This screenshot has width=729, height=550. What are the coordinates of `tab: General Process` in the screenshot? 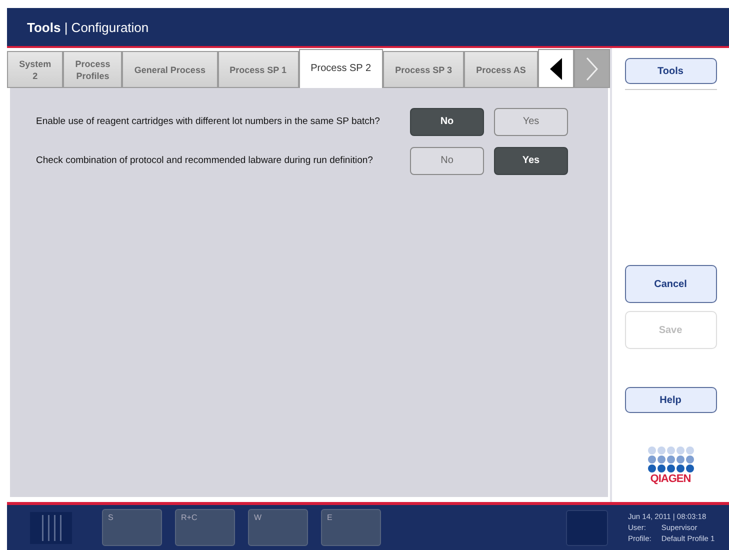 It's located at (170, 69).